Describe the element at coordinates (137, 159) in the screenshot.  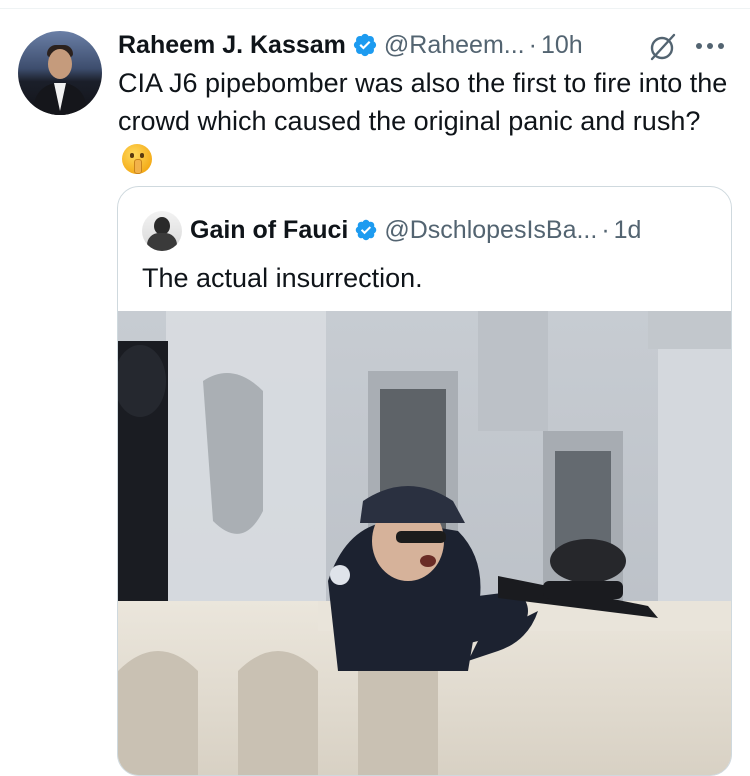
I see `shushing-face-emoji` at that location.